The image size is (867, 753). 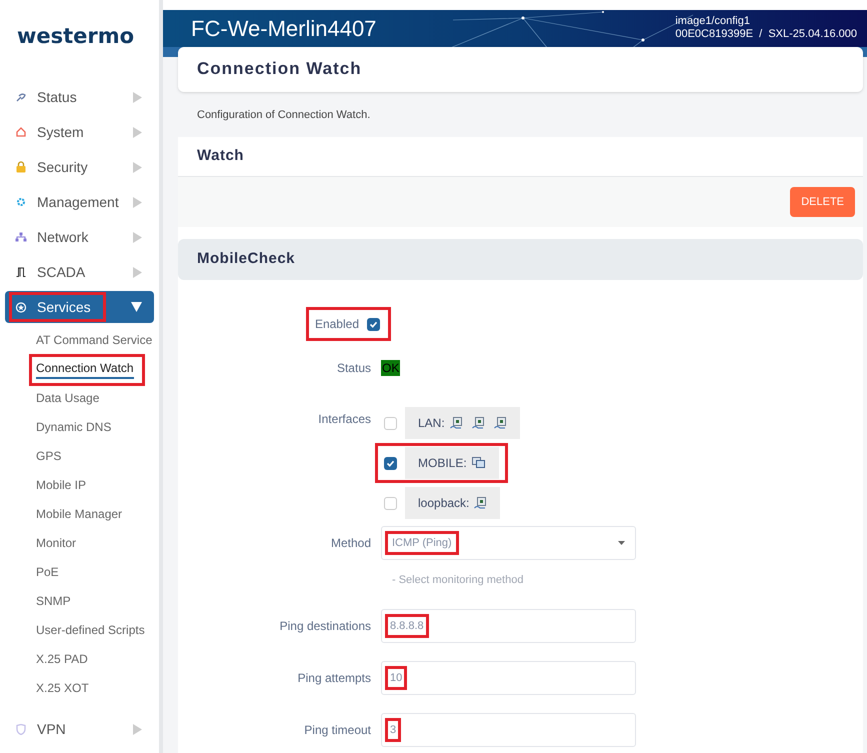 What do you see at coordinates (508, 730) in the screenshot?
I see `text-input-field: 3` at bounding box center [508, 730].